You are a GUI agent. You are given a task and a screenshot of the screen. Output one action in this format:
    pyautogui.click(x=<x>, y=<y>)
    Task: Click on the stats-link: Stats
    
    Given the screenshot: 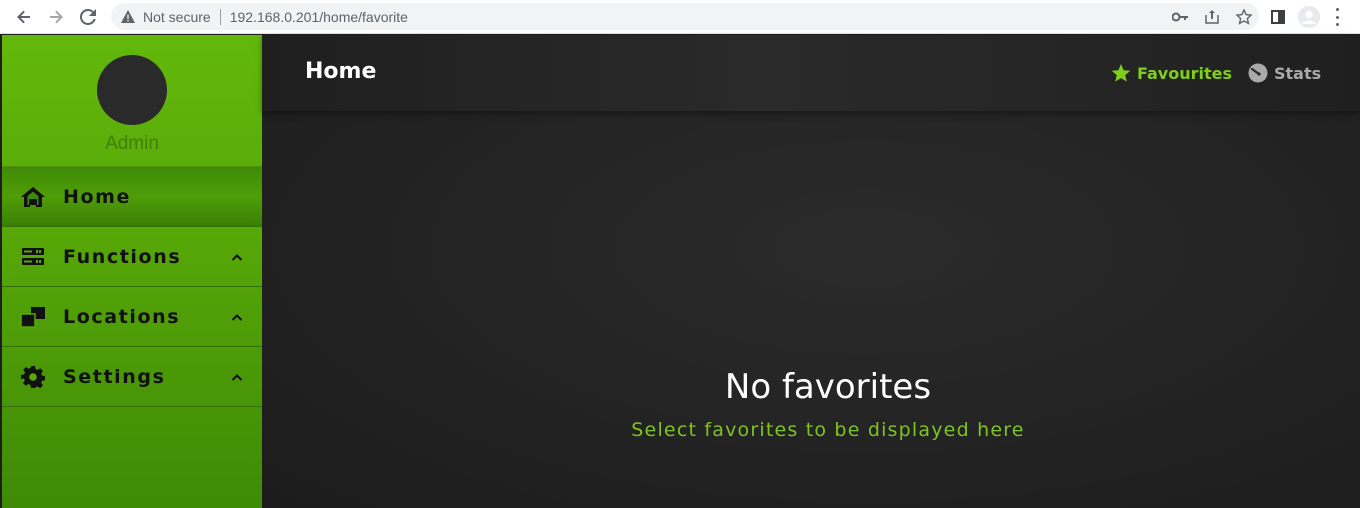 What is the action you would take?
    pyautogui.click(x=1284, y=73)
    